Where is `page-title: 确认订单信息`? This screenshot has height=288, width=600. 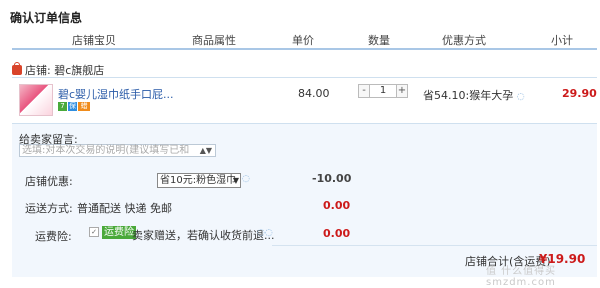
page-title: 确认订单信息 is located at coordinates (46, 18).